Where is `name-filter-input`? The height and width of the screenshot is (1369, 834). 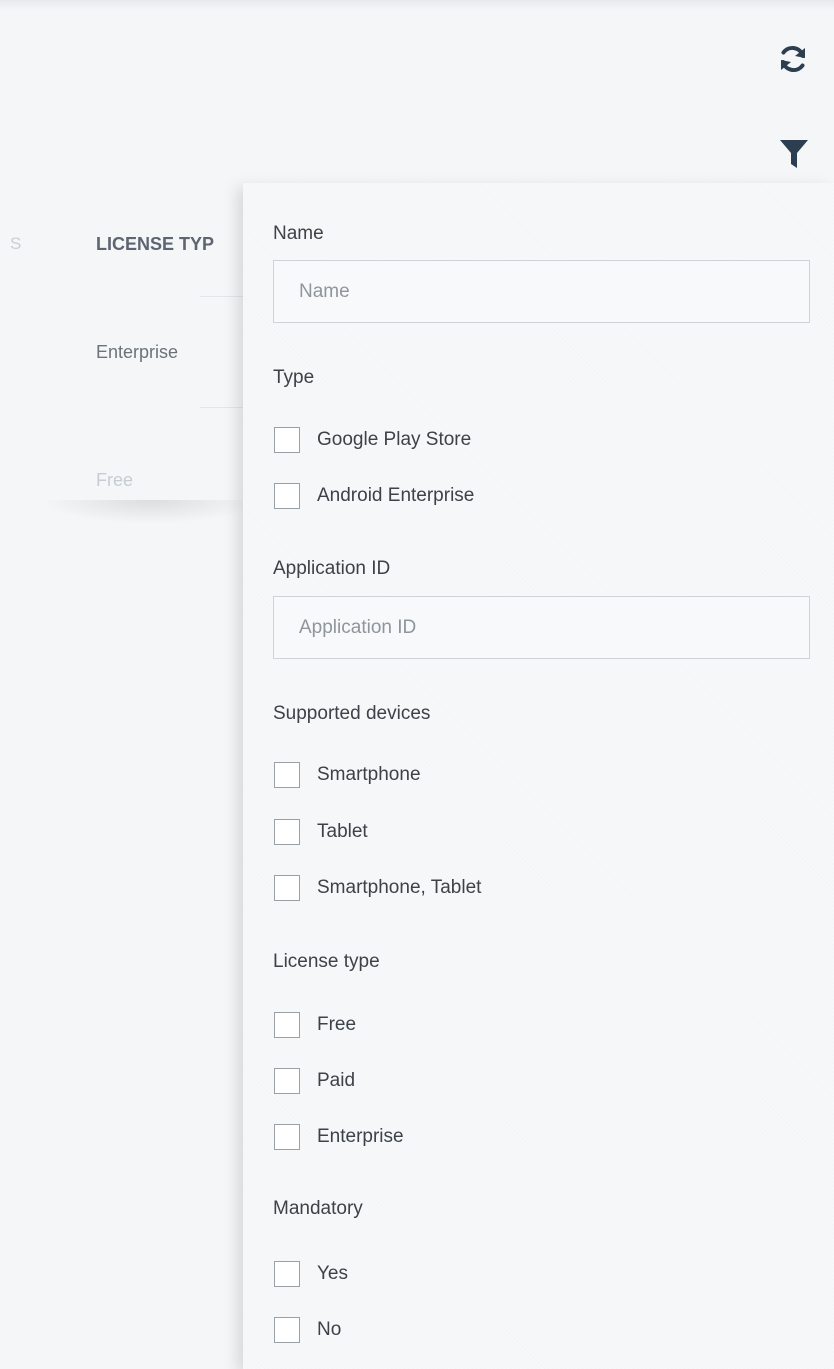
name-filter-input is located at coordinates (541, 291).